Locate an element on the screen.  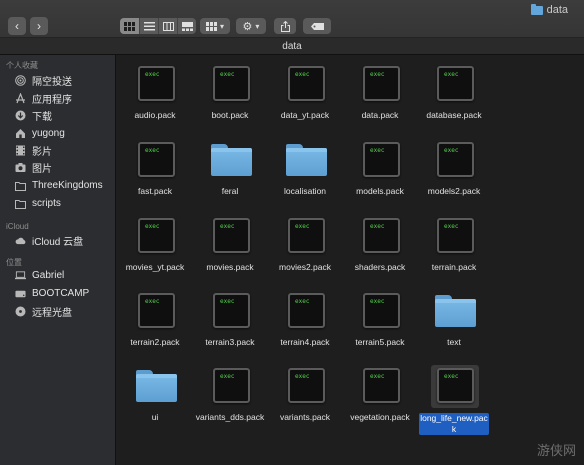
file-name: feral is located at coordinates (230, 191).